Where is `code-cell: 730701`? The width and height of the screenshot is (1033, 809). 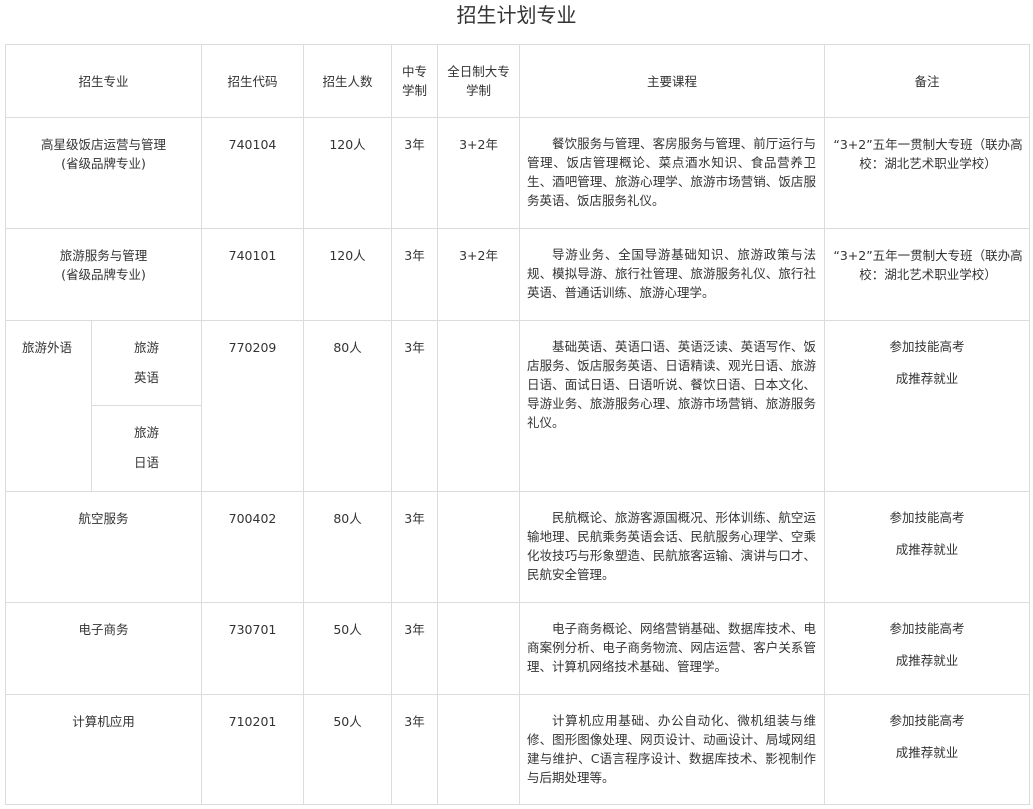 code-cell: 730701 is located at coordinates (253, 648).